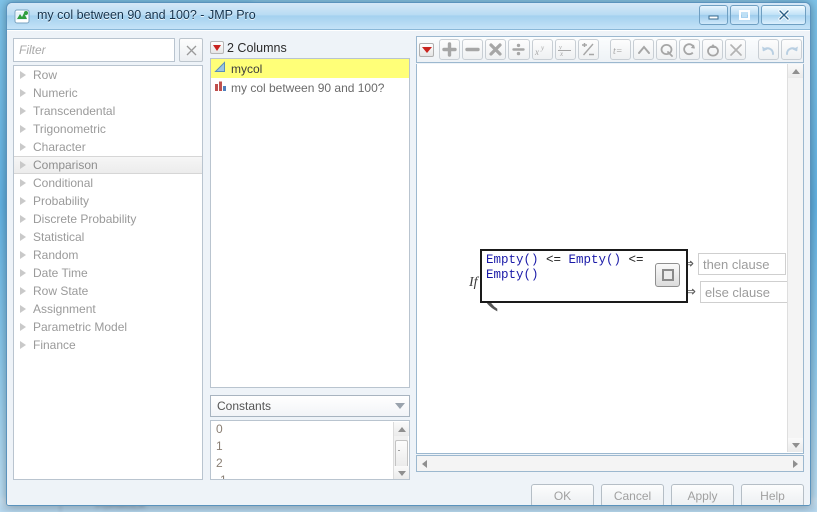  Describe the element at coordinates (496, 49) in the screenshot. I see `multiply-button` at that location.